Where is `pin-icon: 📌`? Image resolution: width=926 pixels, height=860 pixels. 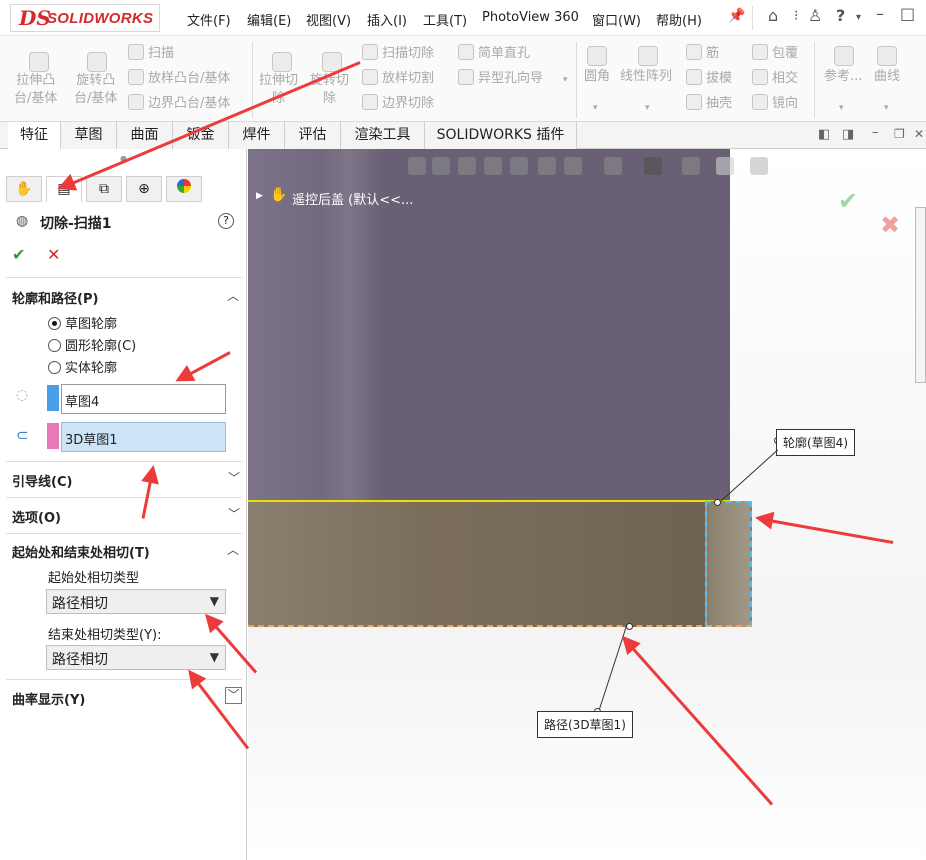 pin-icon: 📌 is located at coordinates (736, 16).